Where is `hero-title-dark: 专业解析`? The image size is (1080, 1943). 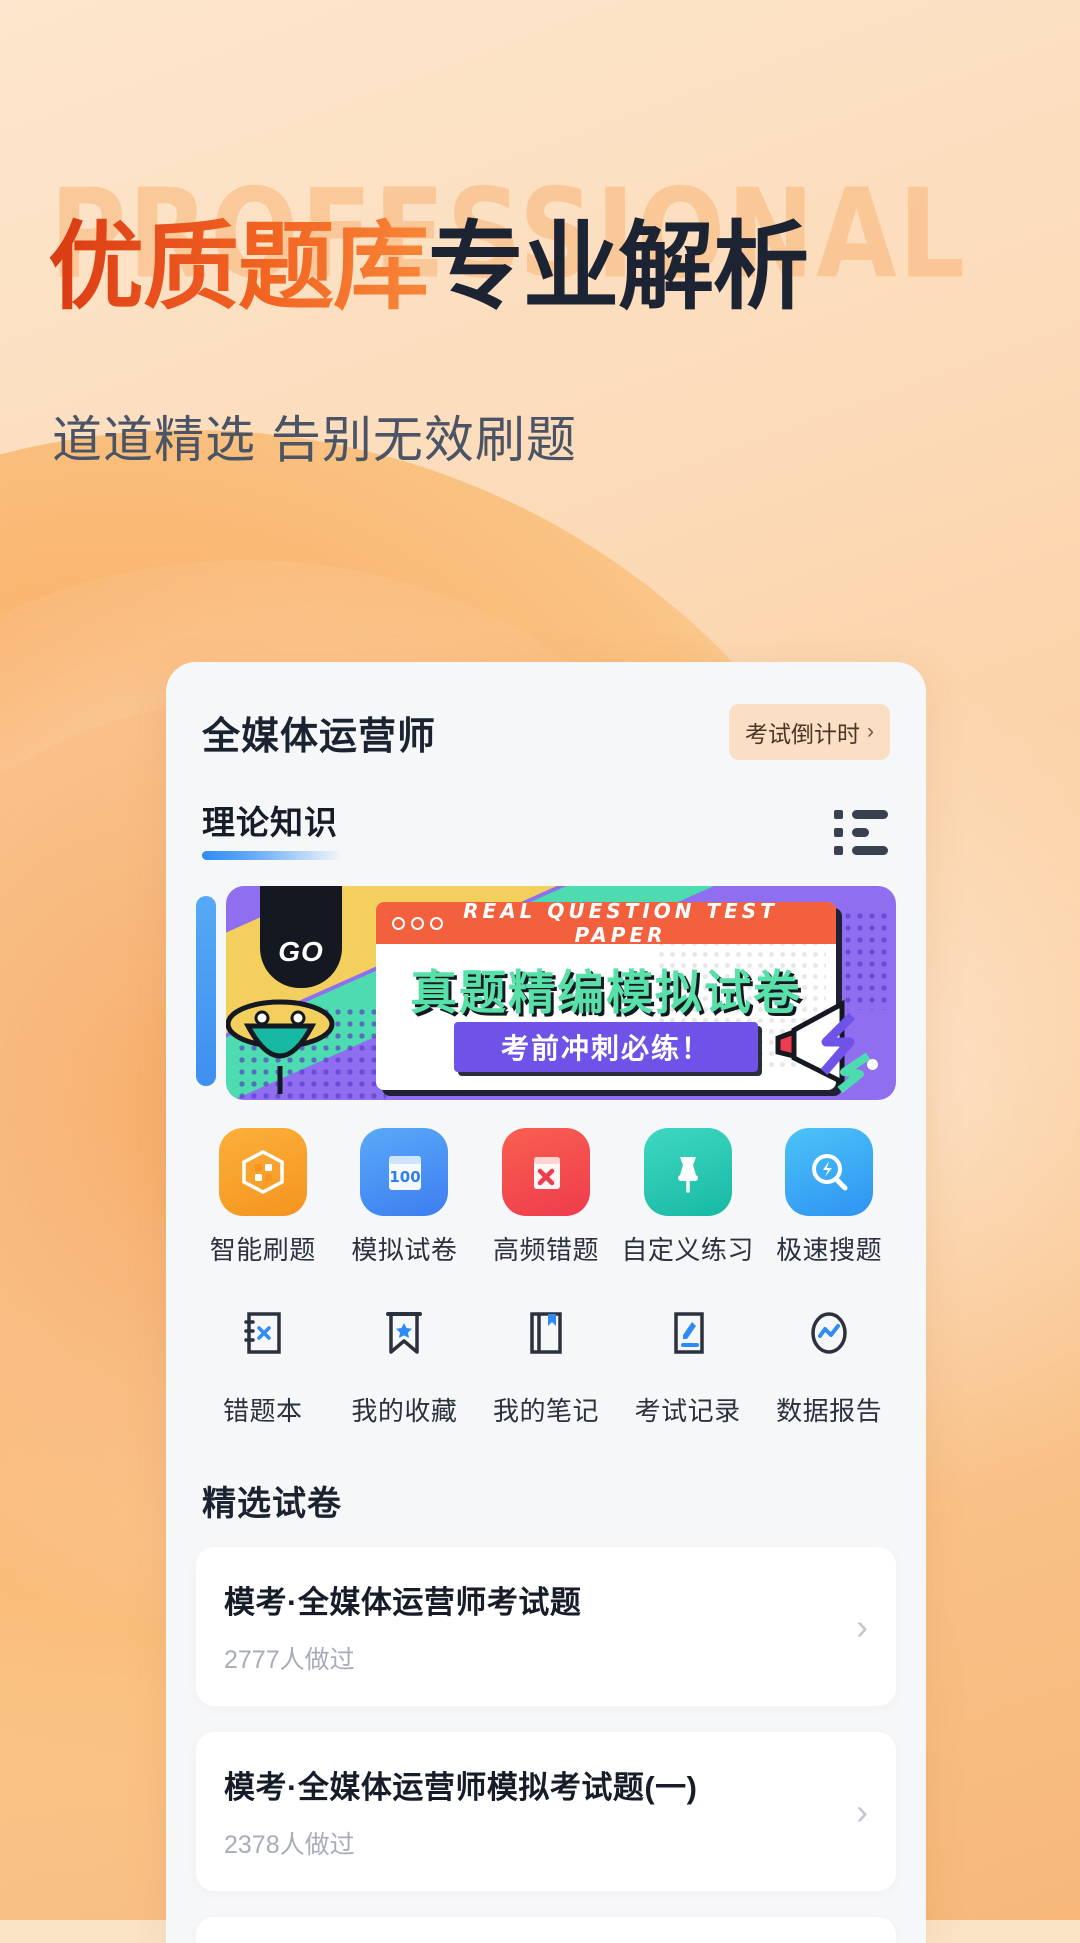 hero-title-dark: 专业解析 is located at coordinates (618, 267).